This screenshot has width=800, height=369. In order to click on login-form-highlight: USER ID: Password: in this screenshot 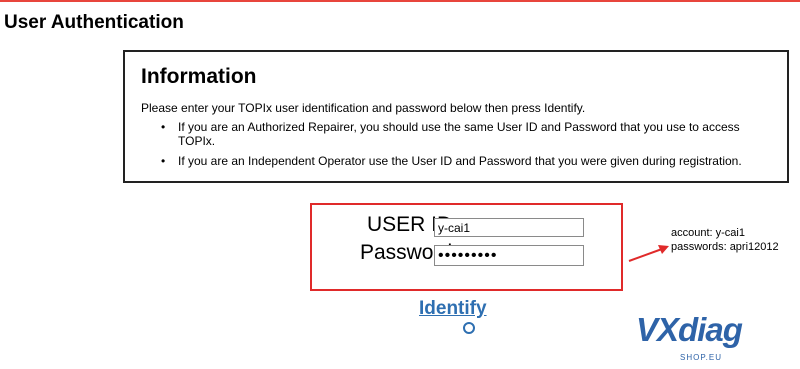, I will do `click(466, 247)`.